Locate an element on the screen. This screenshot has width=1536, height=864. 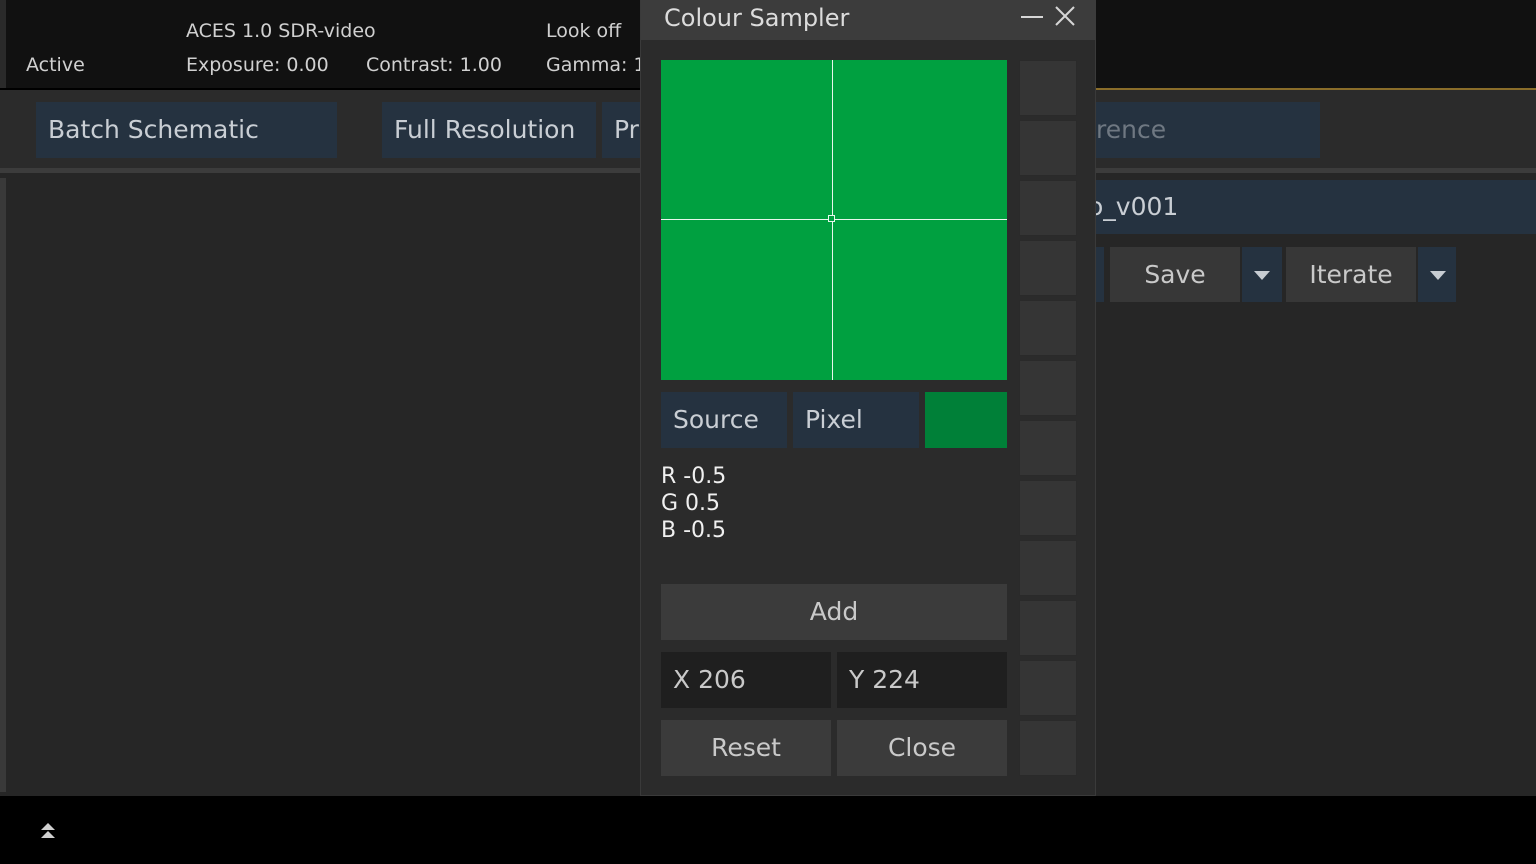
x-coordinate-field: X 206 is located at coordinates (746, 680).